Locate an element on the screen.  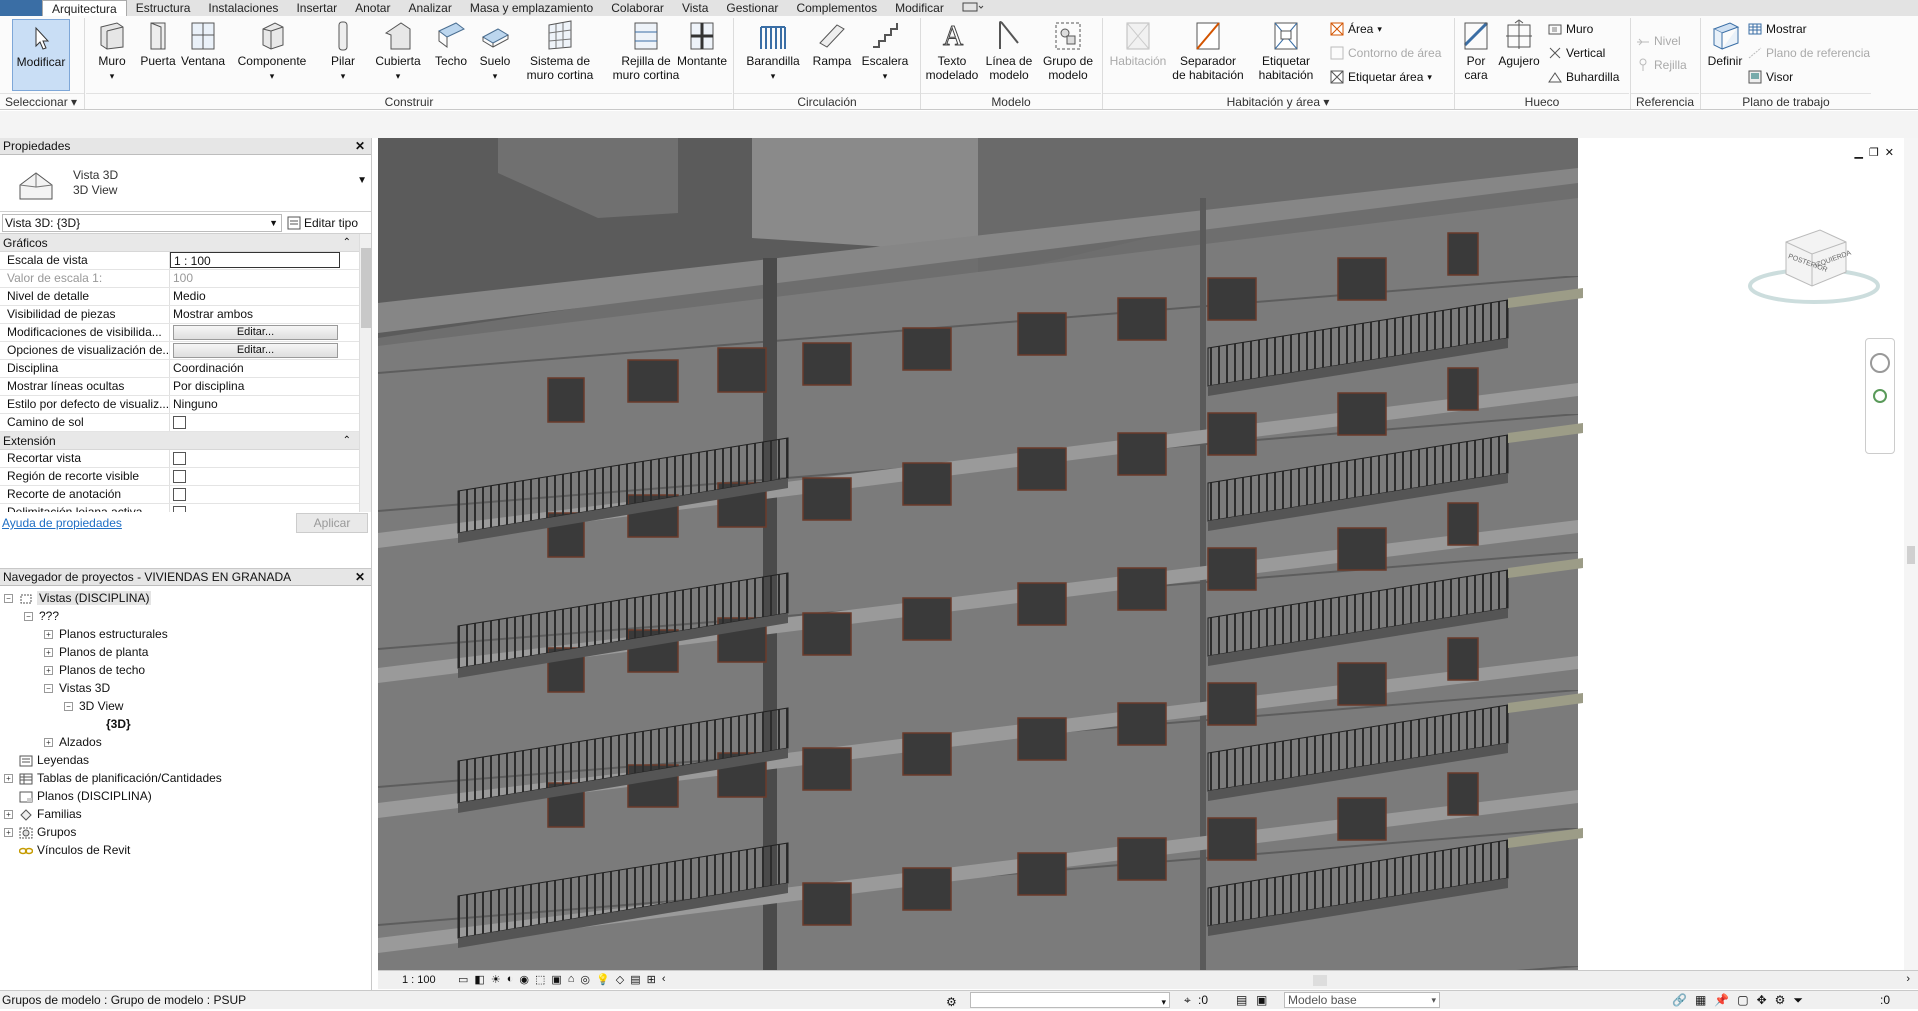
tab-analizar: Analizar is located at coordinates (429, 8).